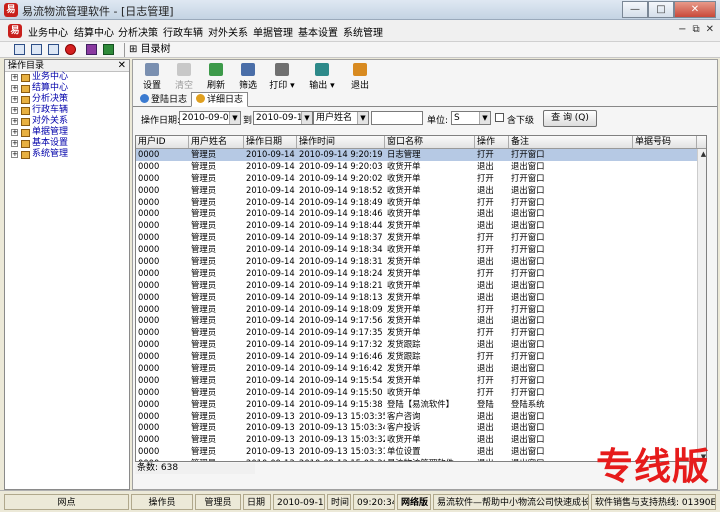  Describe the element at coordinates (492, 142) in the screenshot. I see `col-action: 操作` at that location.